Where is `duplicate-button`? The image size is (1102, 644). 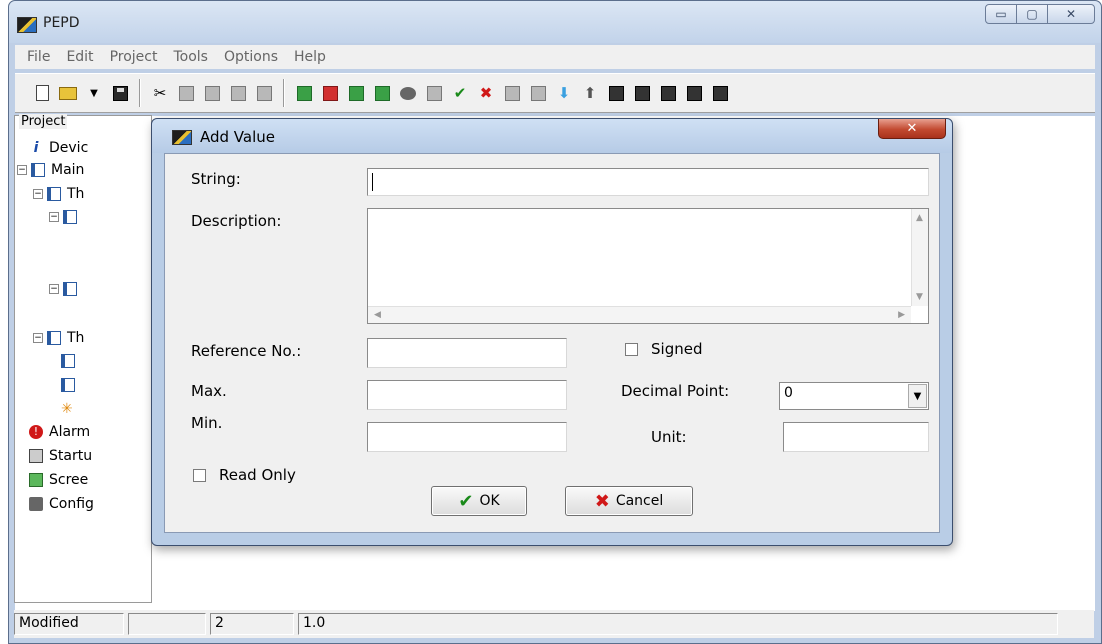
duplicate-button is located at coordinates (238, 93).